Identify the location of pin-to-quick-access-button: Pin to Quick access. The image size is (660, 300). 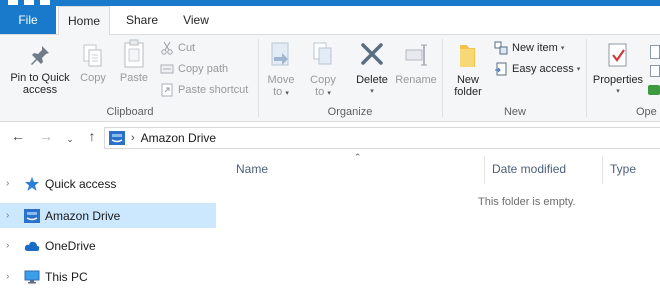
(40, 69).